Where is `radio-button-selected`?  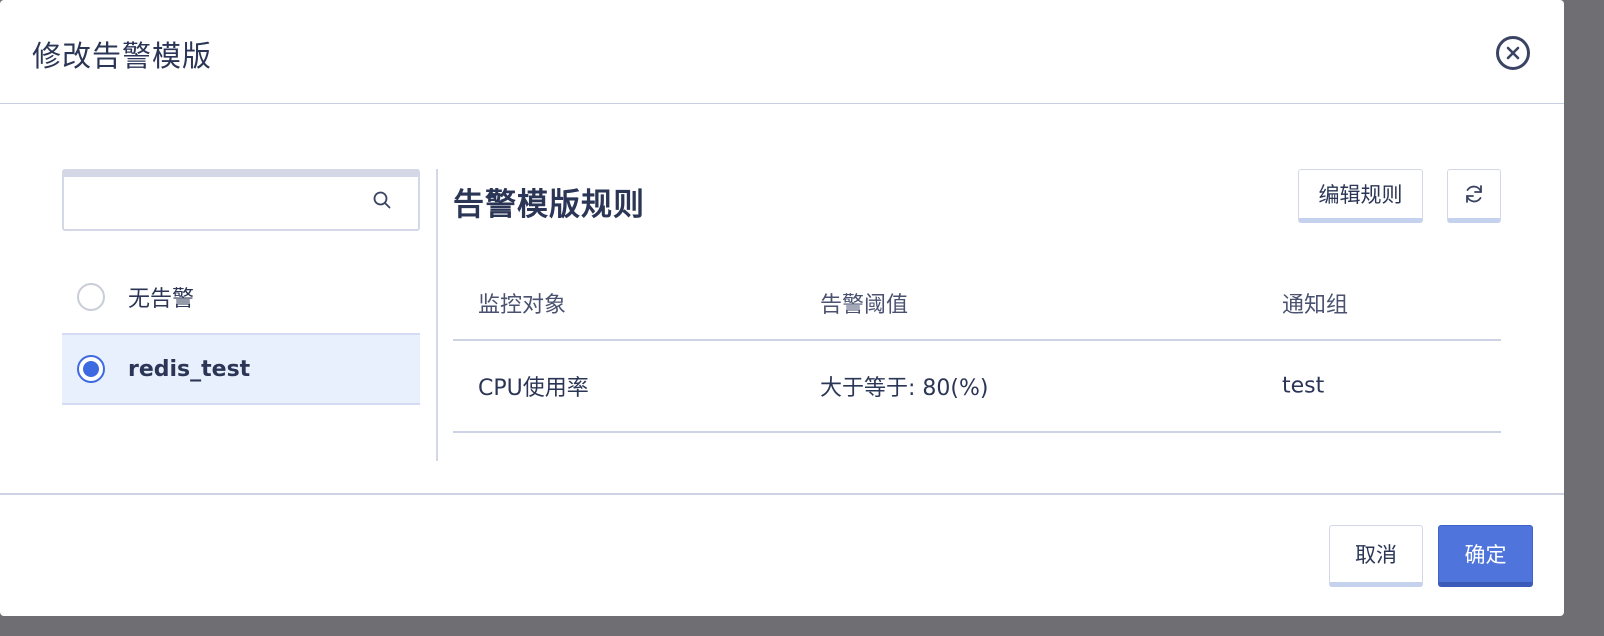 radio-button-selected is located at coordinates (91, 369).